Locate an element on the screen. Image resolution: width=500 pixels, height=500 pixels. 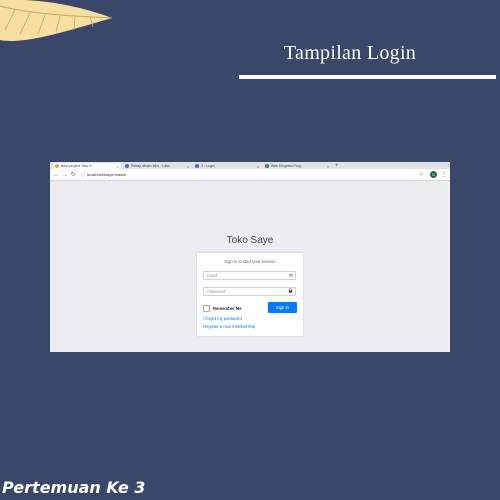
tab-label: Rekap absen Mhs - Labs is located at coordinates (150, 166).